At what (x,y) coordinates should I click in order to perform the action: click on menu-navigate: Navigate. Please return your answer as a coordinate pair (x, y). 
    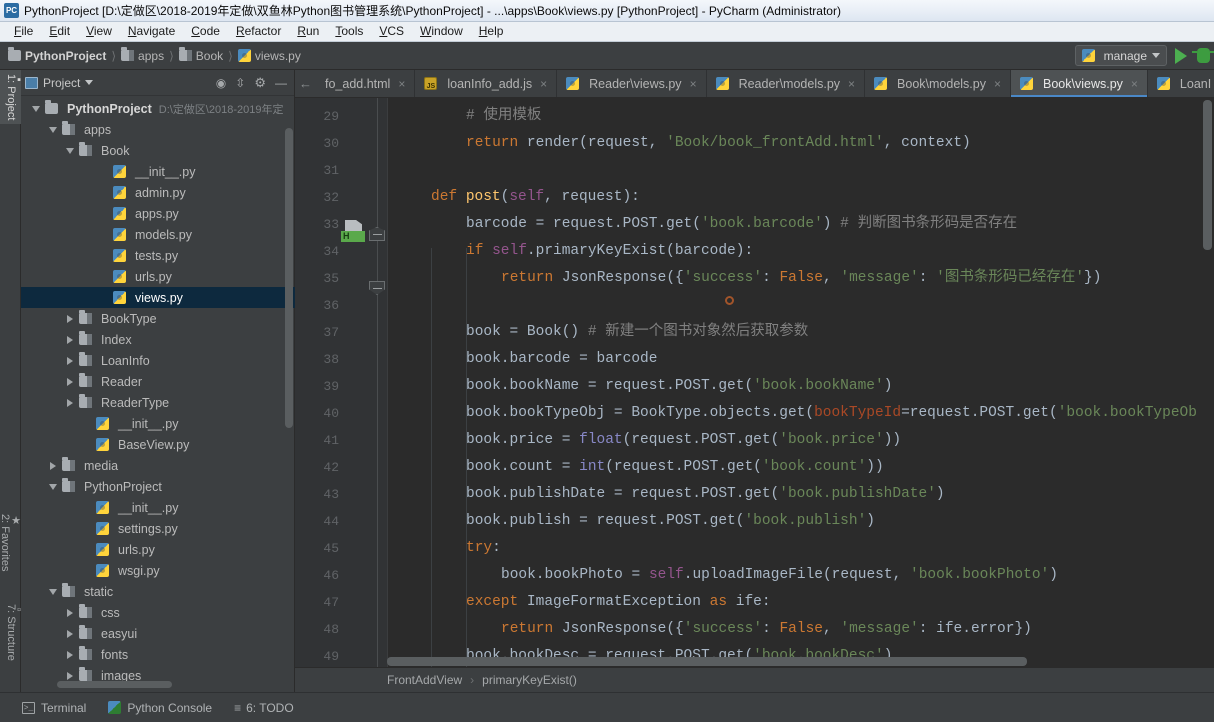
    Looking at the image, I should click on (151, 31).